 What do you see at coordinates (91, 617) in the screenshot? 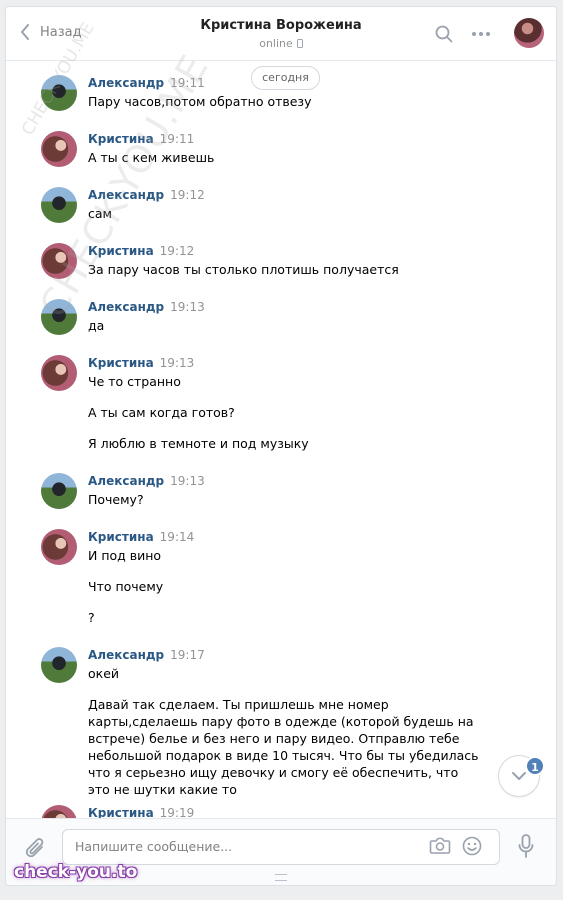
I see `message-text: ?` at bounding box center [91, 617].